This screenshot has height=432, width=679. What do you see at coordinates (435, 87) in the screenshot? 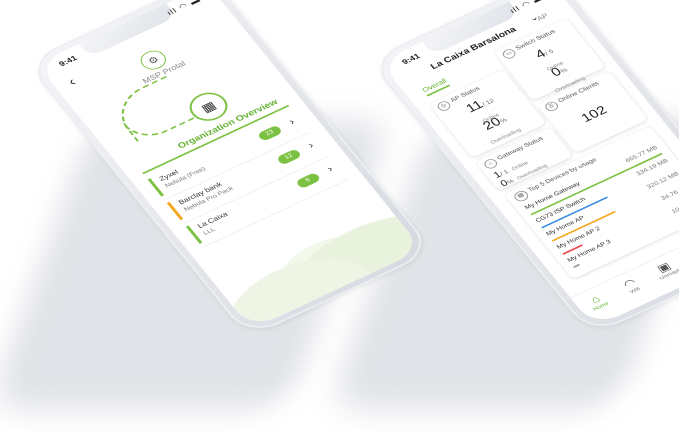
I see `tab-overall: Overall` at bounding box center [435, 87].